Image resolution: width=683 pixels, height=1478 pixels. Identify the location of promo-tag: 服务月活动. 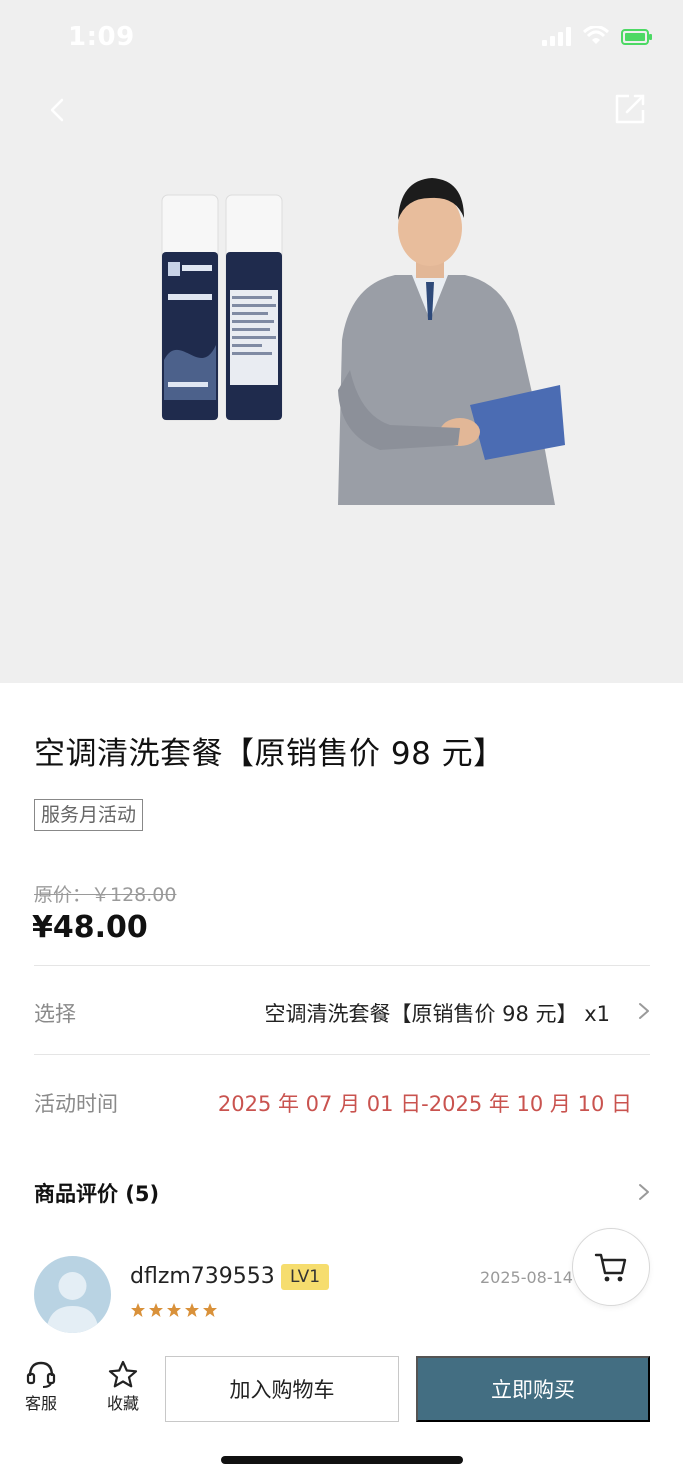
(89, 815).